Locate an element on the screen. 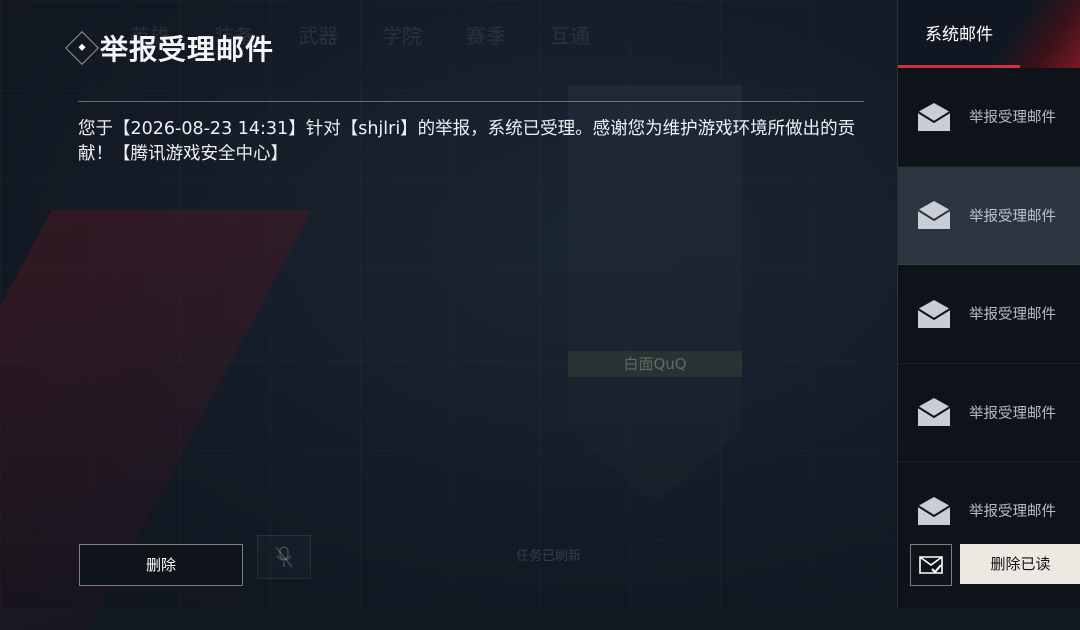 The image size is (1080, 630). delete-read-button: 删除已读 is located at coordinates (1020, 564).